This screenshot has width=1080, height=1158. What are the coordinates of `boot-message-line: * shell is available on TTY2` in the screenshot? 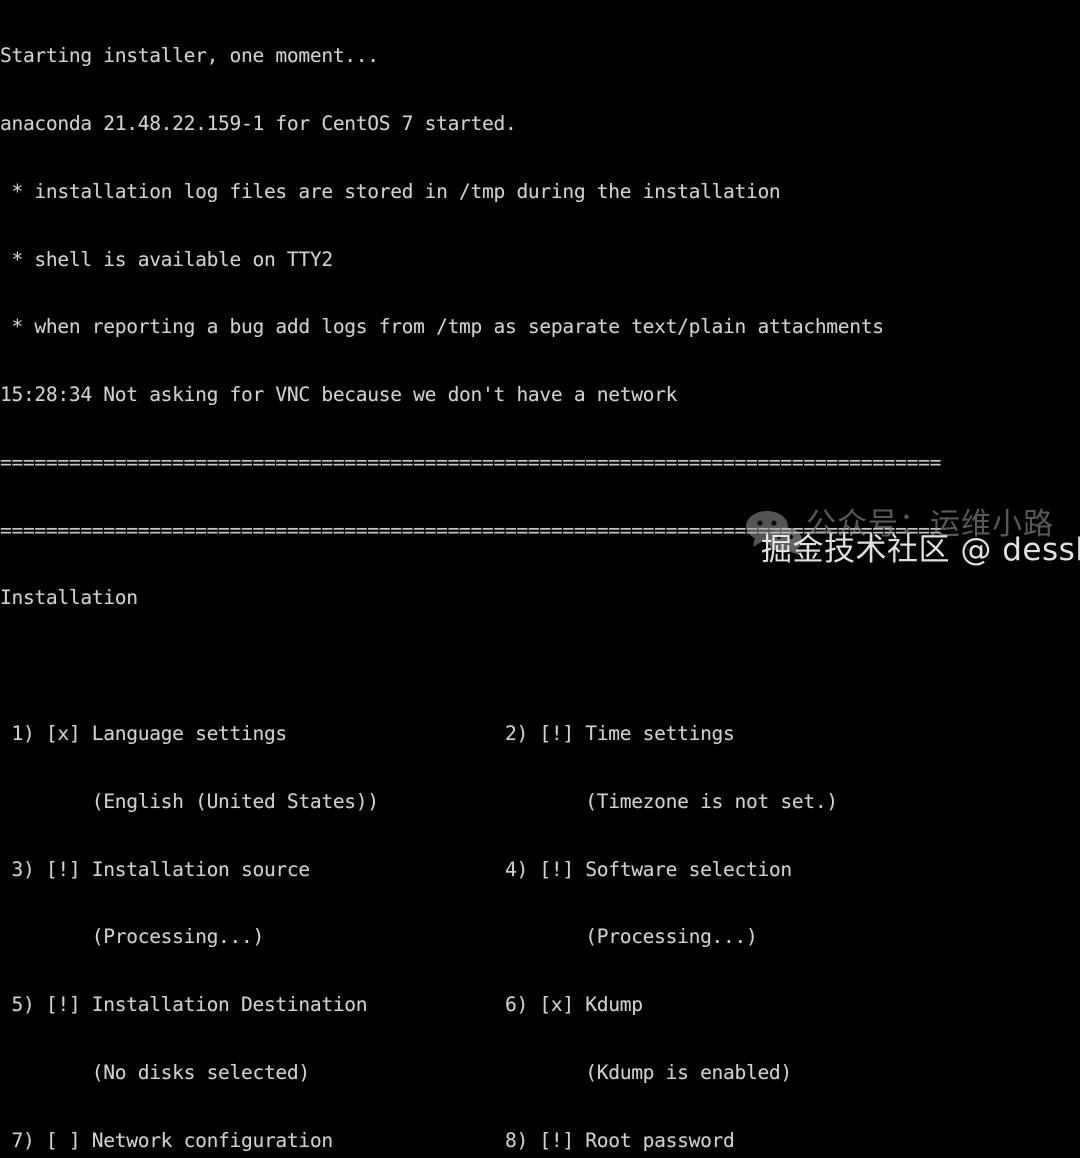 It's located at (166, 259).